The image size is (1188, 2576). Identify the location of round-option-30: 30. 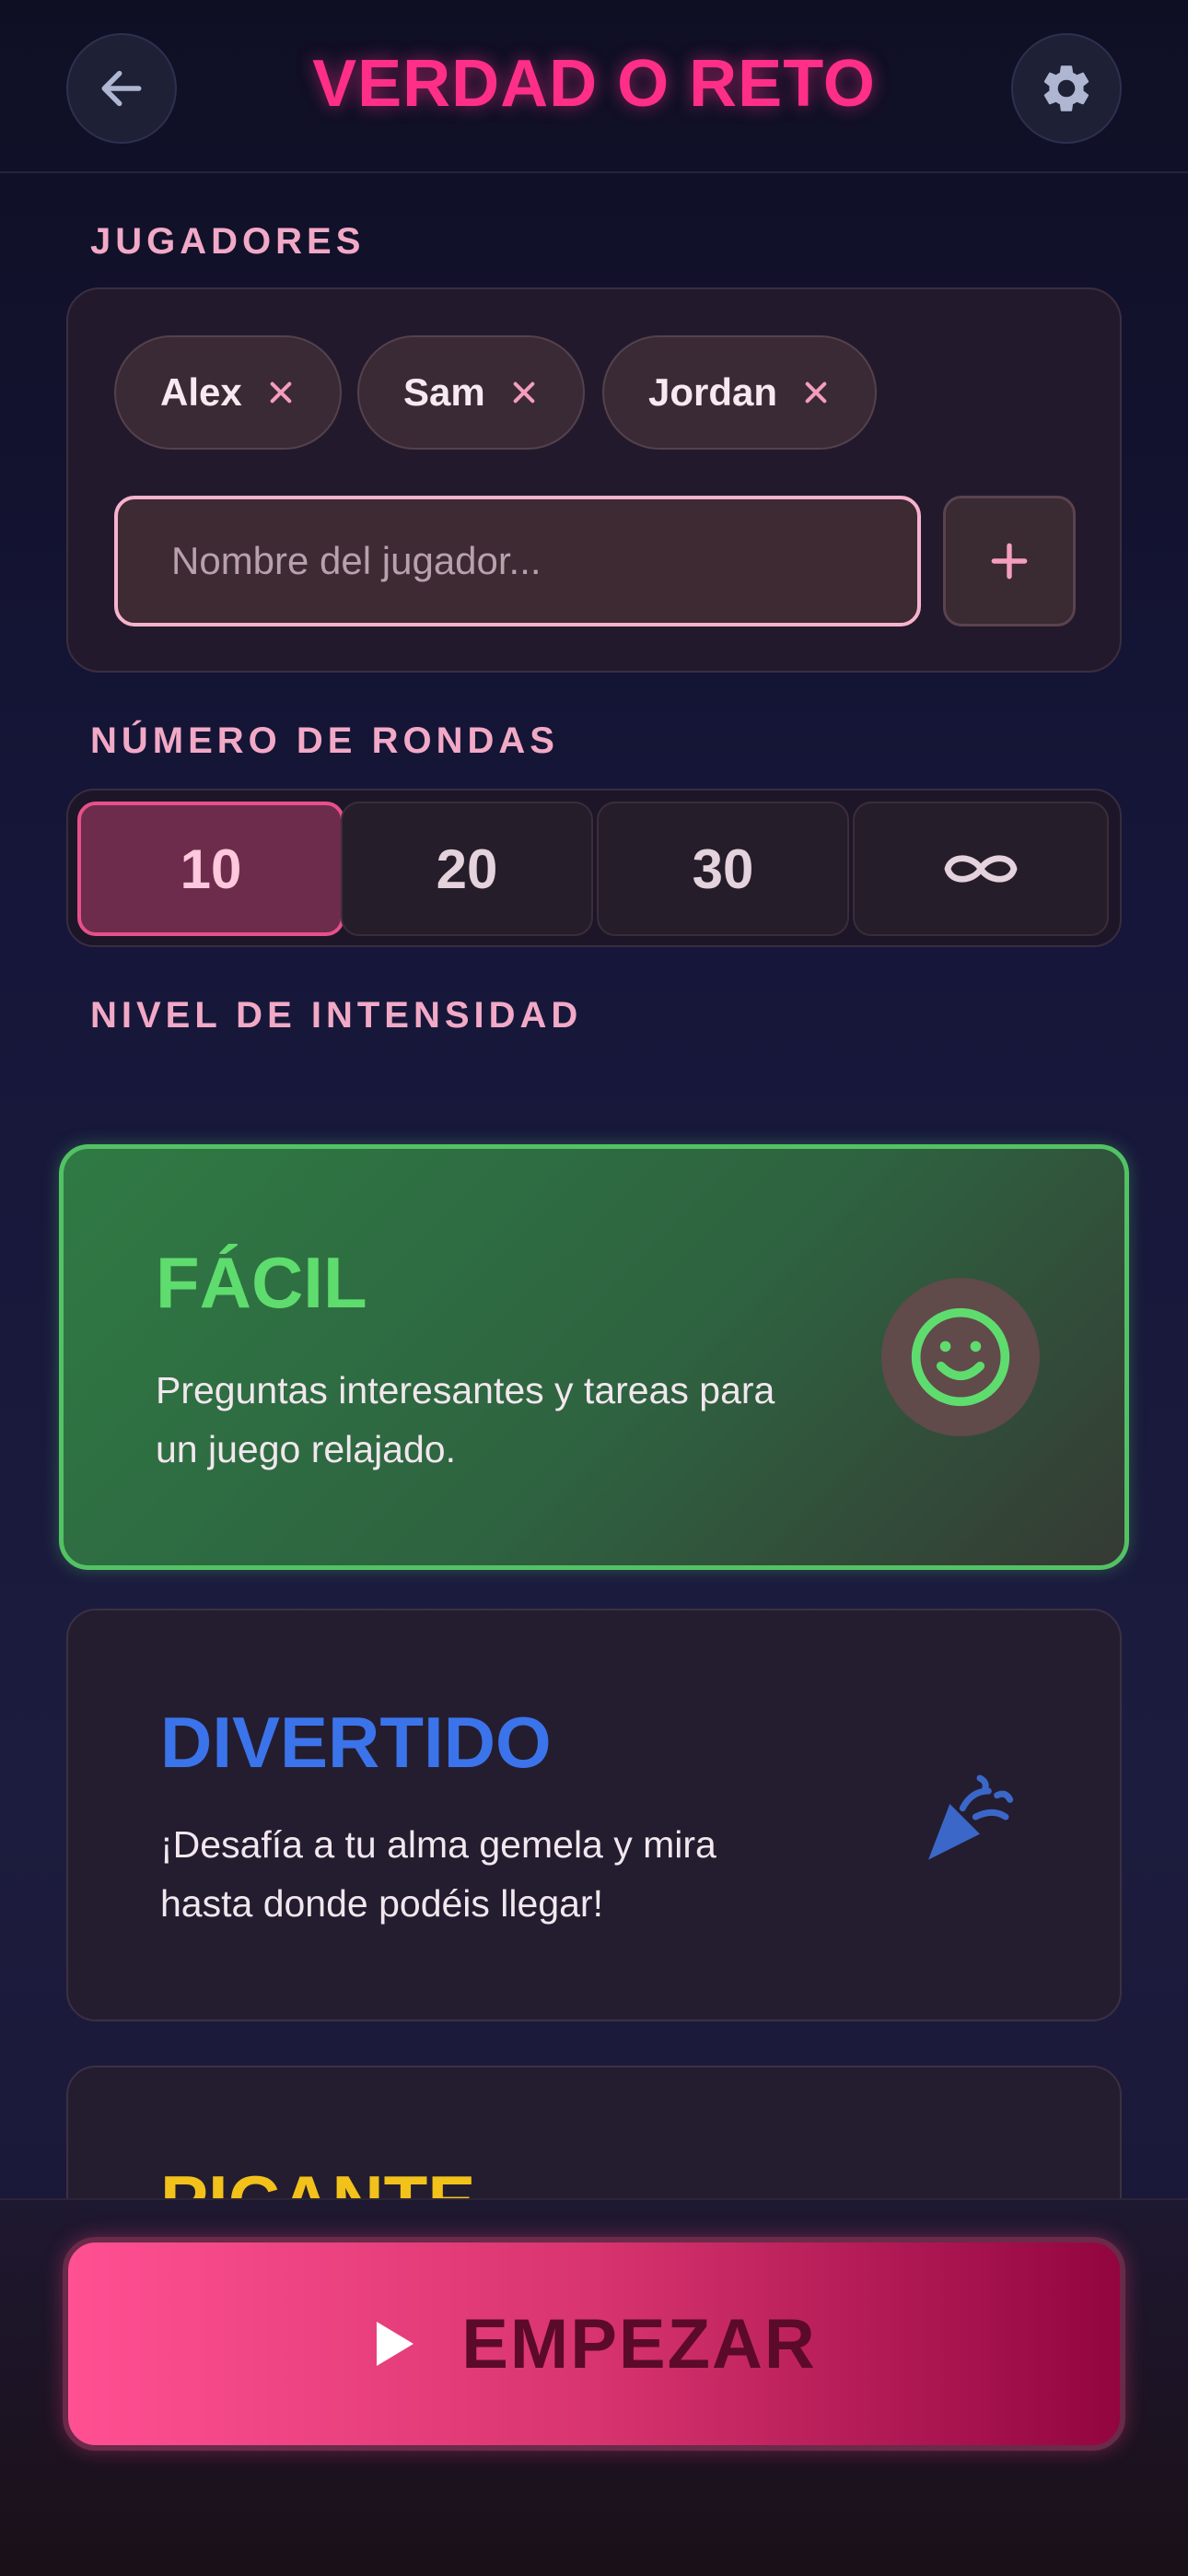
(723, 869).